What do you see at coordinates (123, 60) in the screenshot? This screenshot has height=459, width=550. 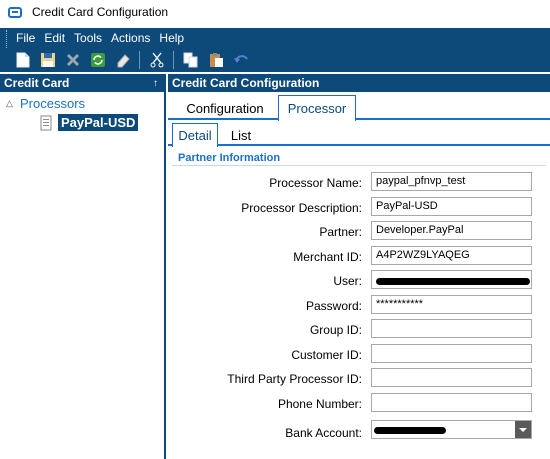 I see `clear-icon` at bounding box center [123, 60].